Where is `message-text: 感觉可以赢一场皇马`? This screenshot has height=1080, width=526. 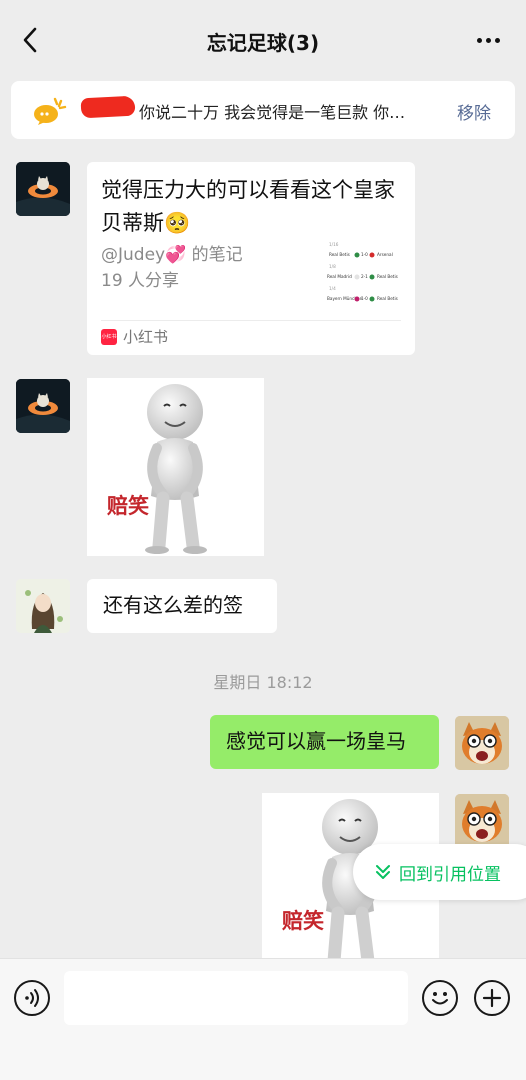
message-text: 感觉可以赢一场皇马 is located at coordinates (316, 741).